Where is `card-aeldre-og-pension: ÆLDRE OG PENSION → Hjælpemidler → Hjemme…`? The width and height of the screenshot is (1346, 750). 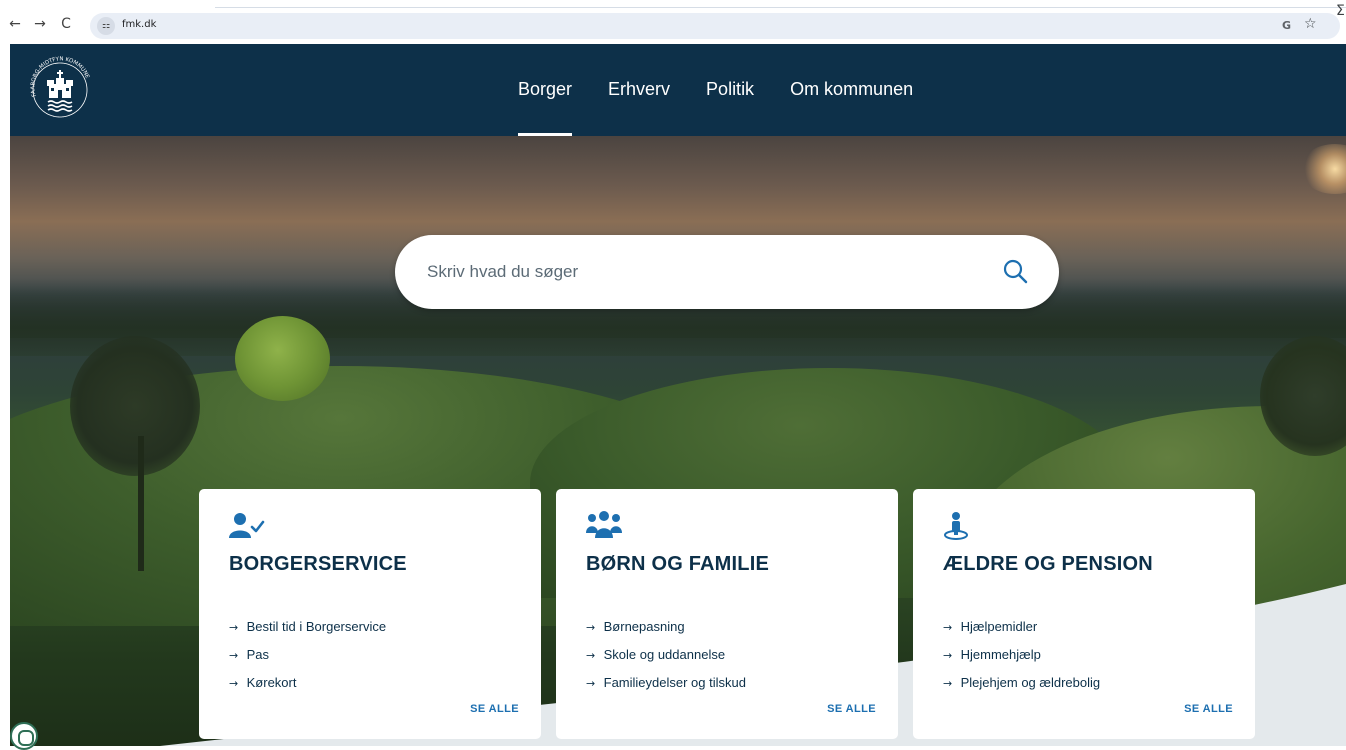 card-aeldre-og-pension: ÆLDRE OG PENSION → Hjælpemidler → Hjemme… is located at coordinates (1084, 614).